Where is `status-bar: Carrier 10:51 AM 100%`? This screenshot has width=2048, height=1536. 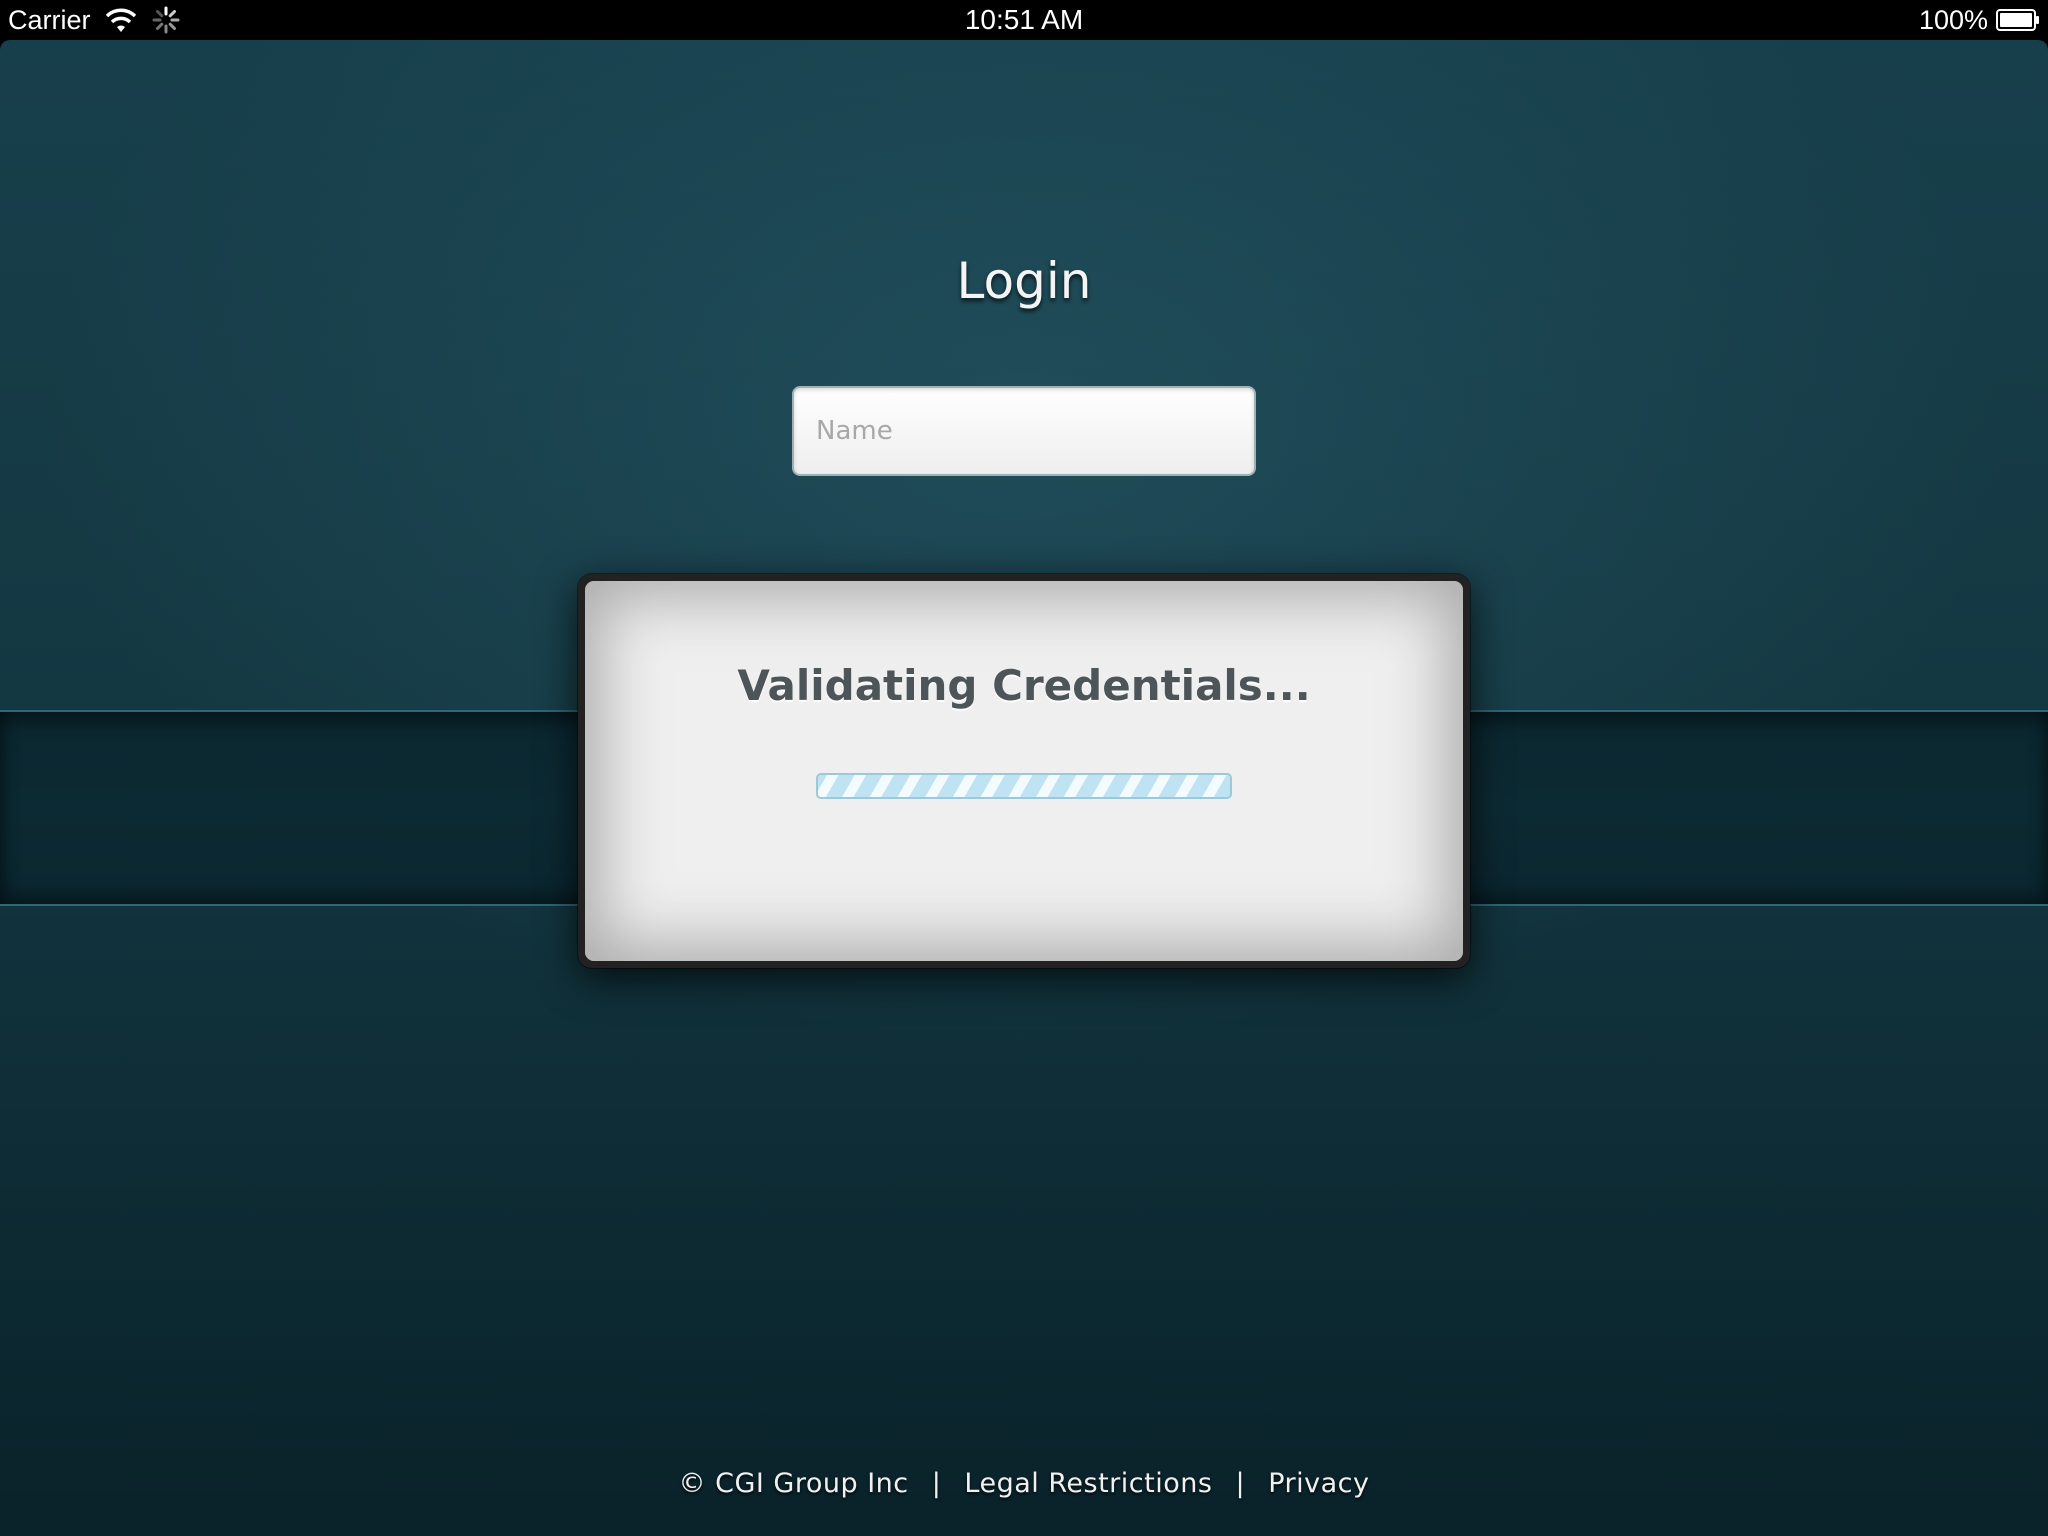 status-bar: Carrier 10:51 AM 100% is located at coordinates (1024, 20).